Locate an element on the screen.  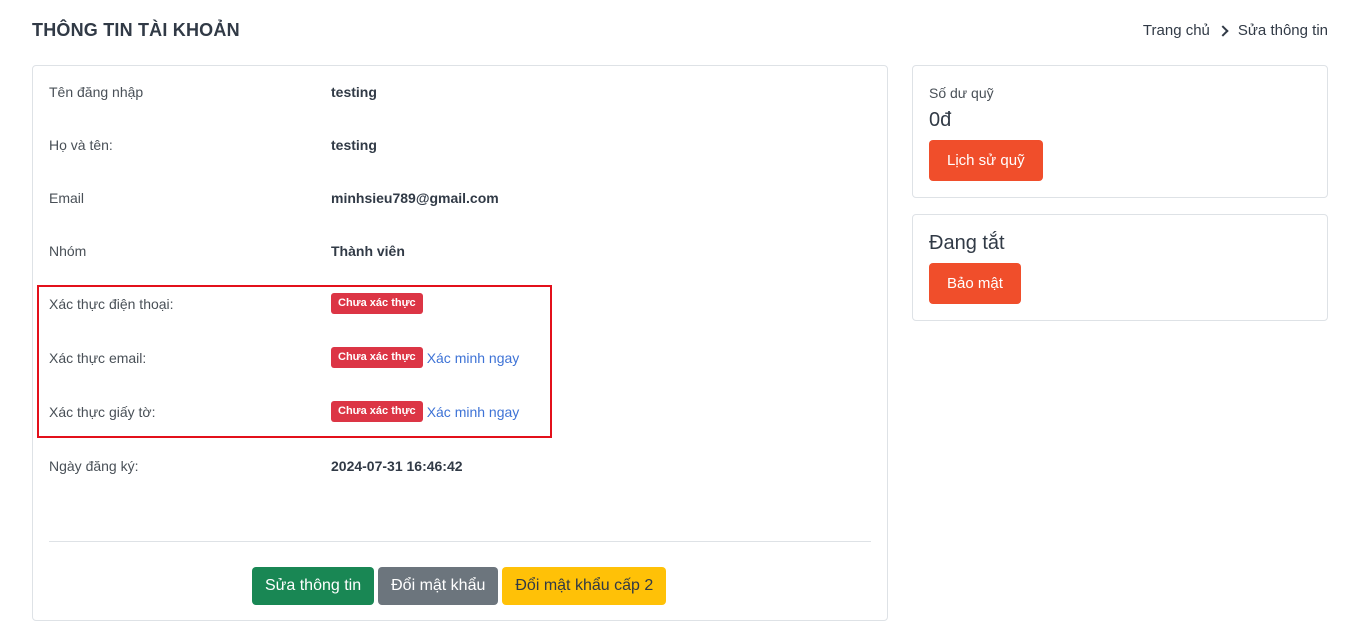
chevron-right-icon is located at coordinates (1223, 31).